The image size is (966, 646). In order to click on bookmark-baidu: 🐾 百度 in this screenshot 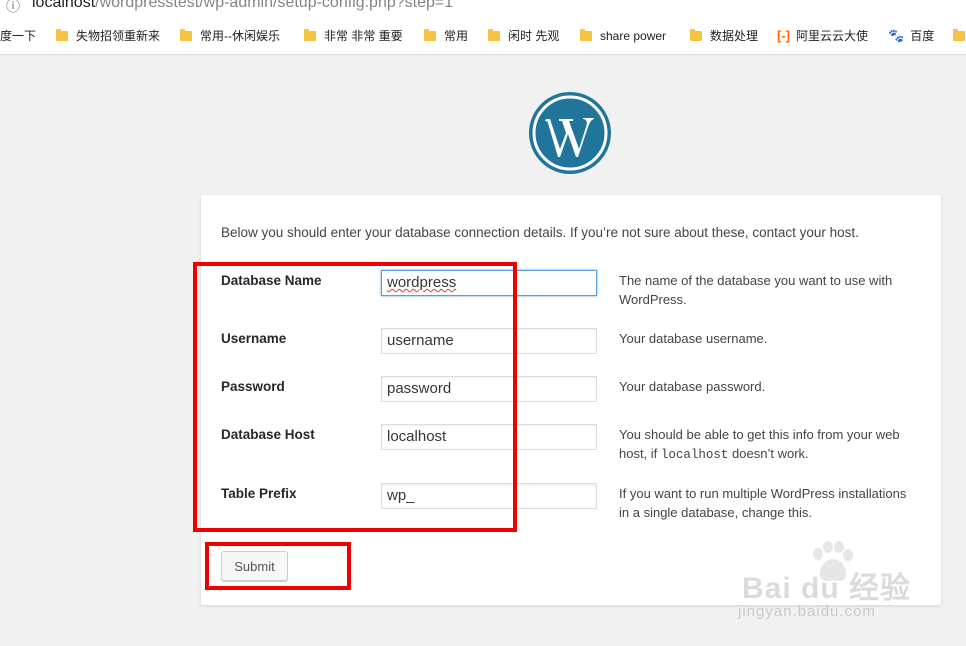, I will do `click(911, 36)`.